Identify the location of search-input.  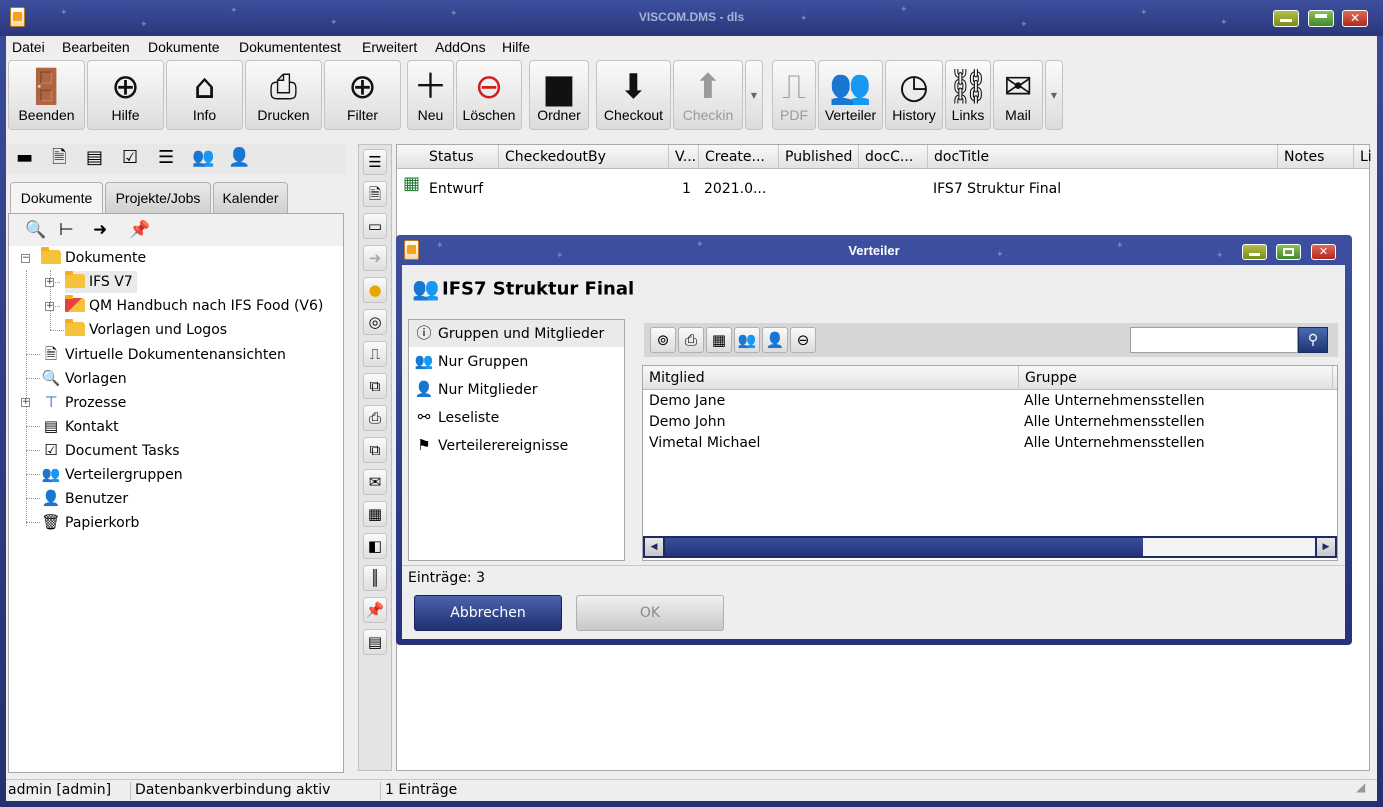
(1214, 340).